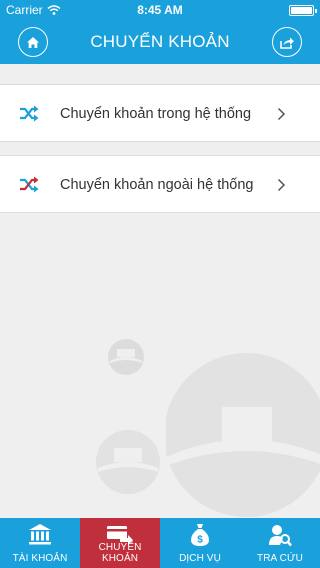 The width and height of the screenshot is (320, 568). Describe the element at coordinates (243, 435) in the screenshot. I see `watermark-logo-large` at that location.